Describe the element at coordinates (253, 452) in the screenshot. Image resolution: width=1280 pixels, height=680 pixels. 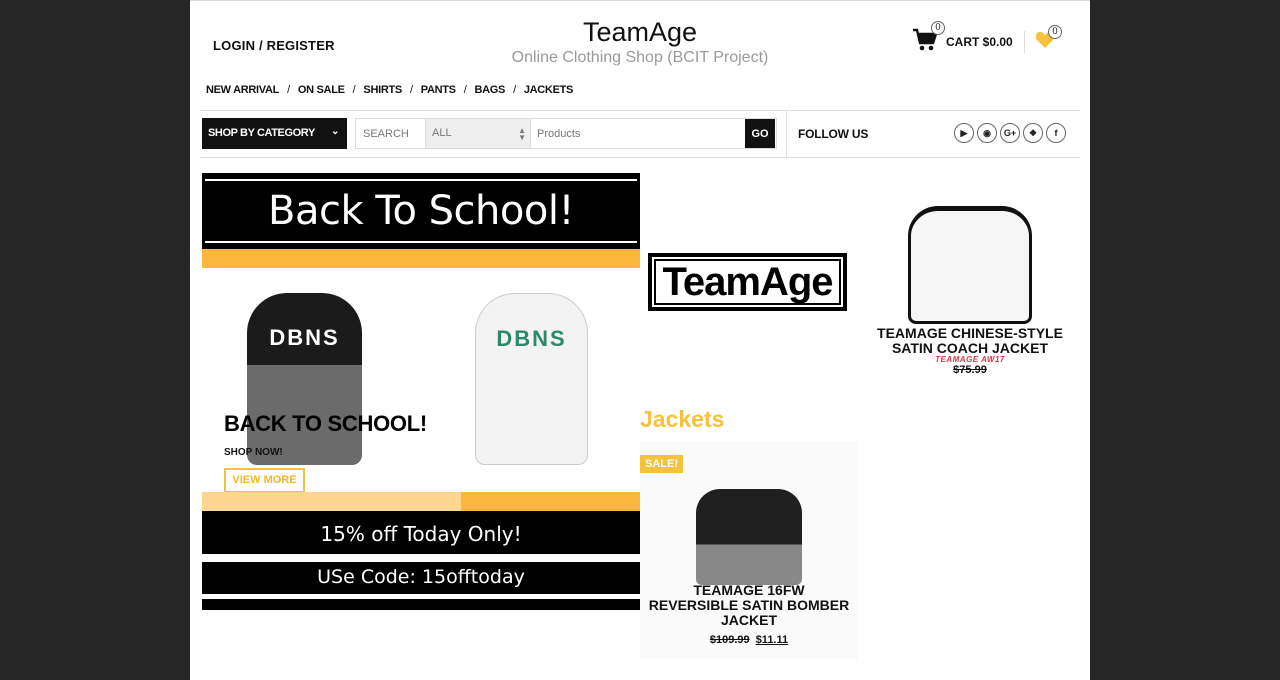
I see `shop-now-text: SHOP NOW!` at that location.